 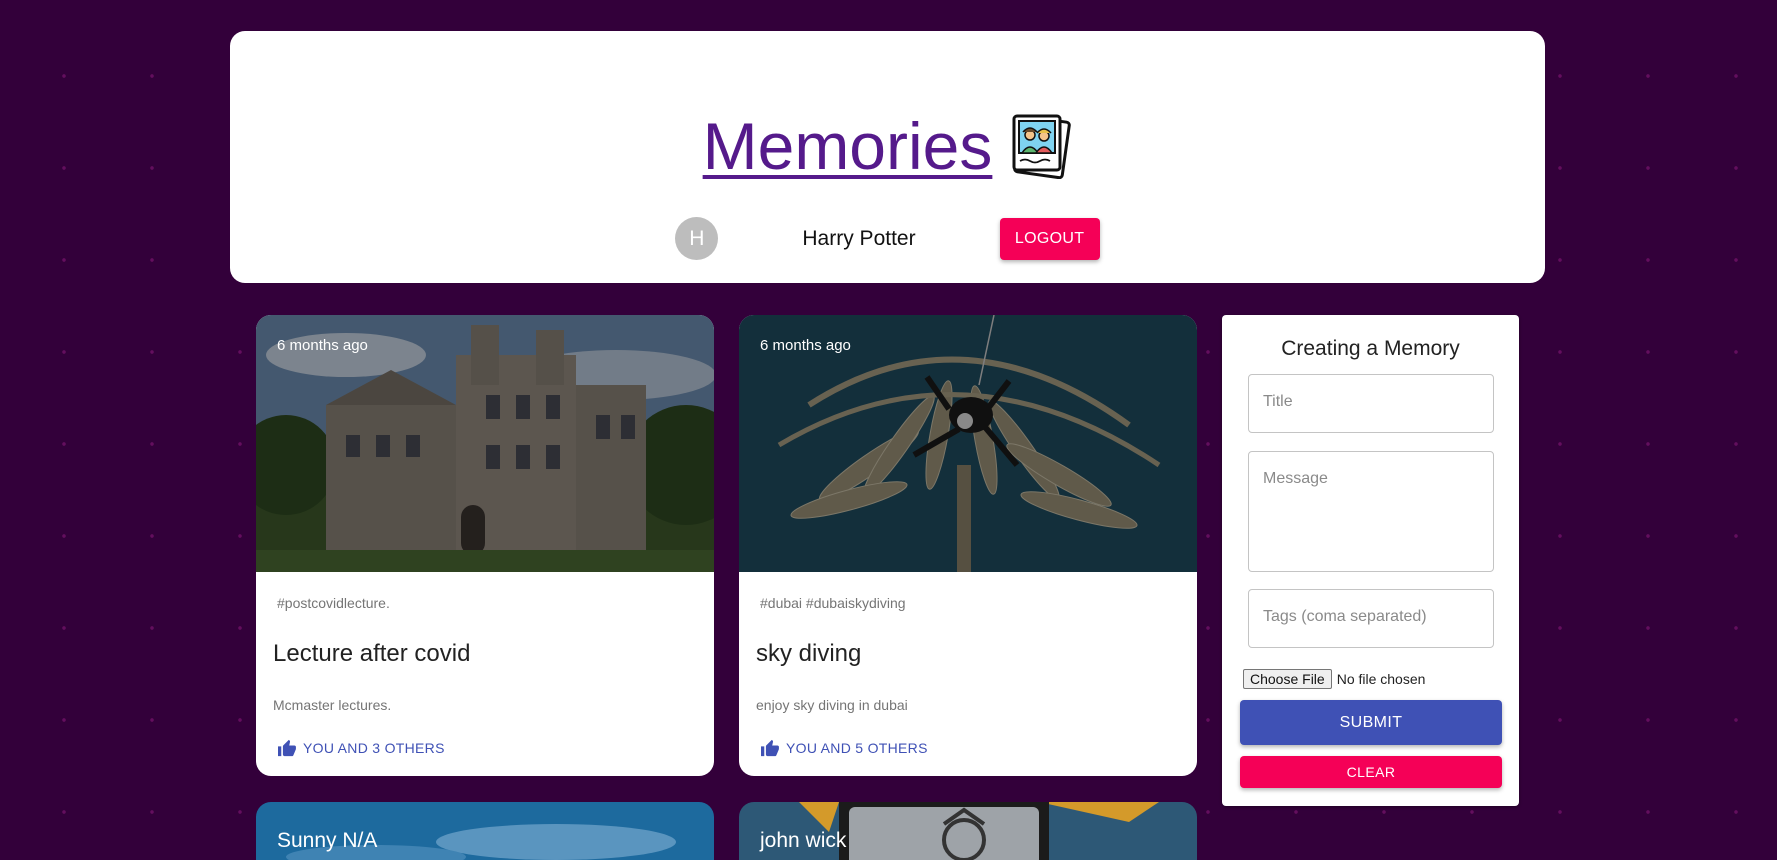 I want to click on post-title: sky diving, so click(x=809, y=653).